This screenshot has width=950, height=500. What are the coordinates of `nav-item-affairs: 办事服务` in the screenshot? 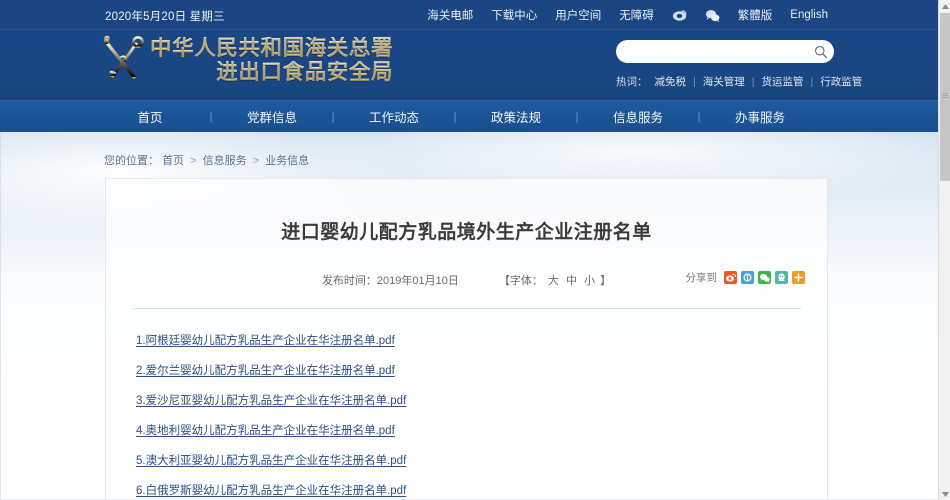 It's located at (760, 116).